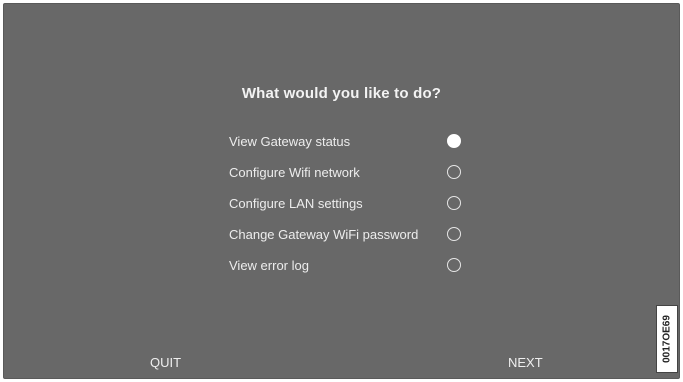 This screenshot has height=382, width=683. Describe the element at coordinates (296, 203) in the screenshot. I see `option-label: Configure LAN settings` at that location.